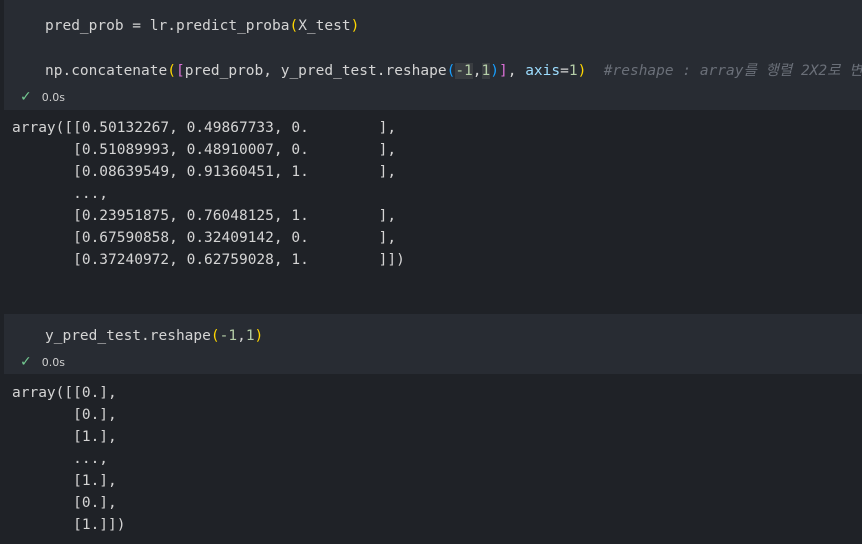 This screenshot has height=544, width=862. I want to click on token-var: pred_prob, so click(84, 26).